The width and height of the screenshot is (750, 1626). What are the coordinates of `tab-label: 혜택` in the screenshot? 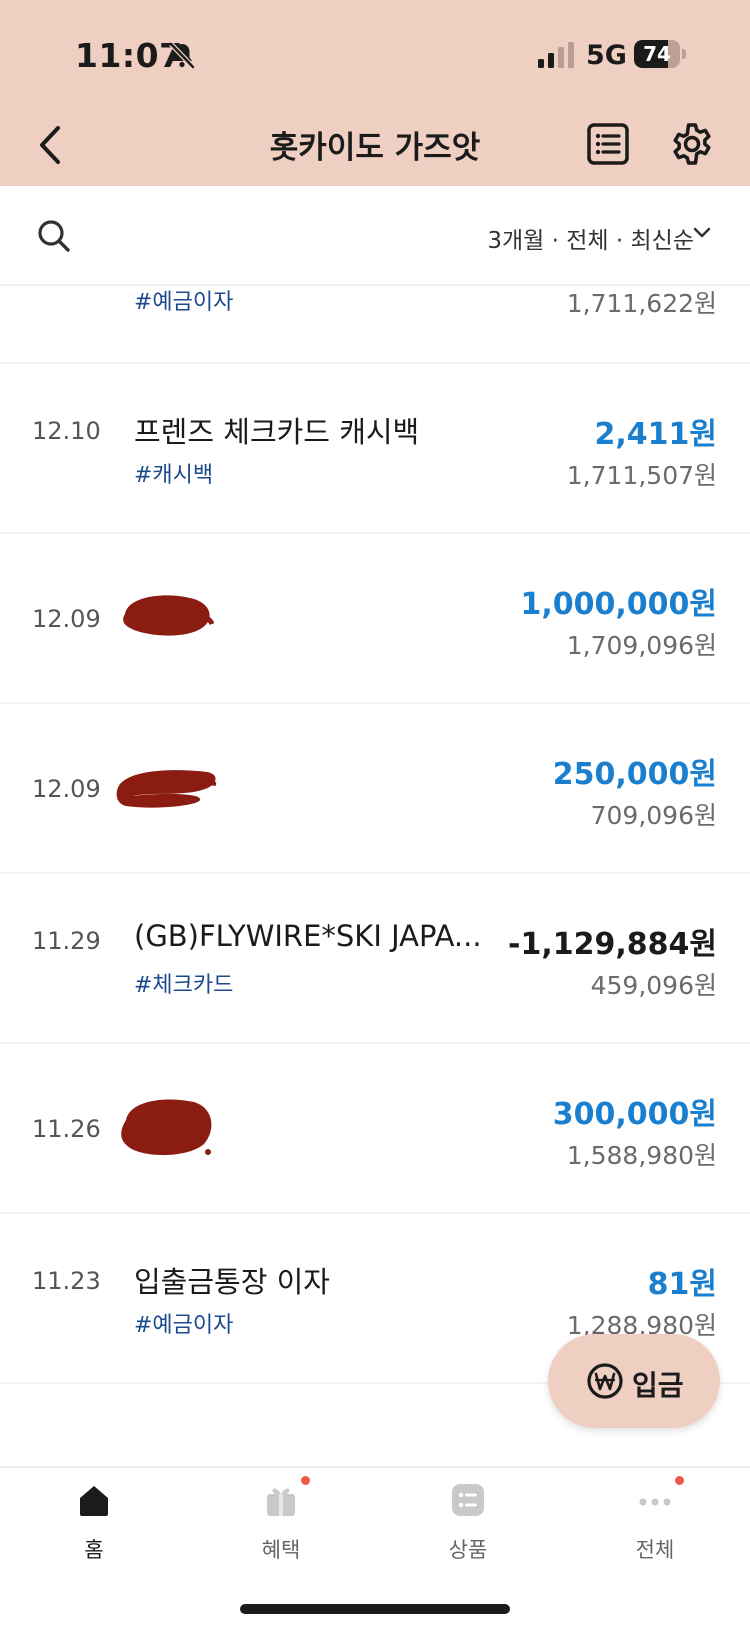 It's located at (281, 1550).